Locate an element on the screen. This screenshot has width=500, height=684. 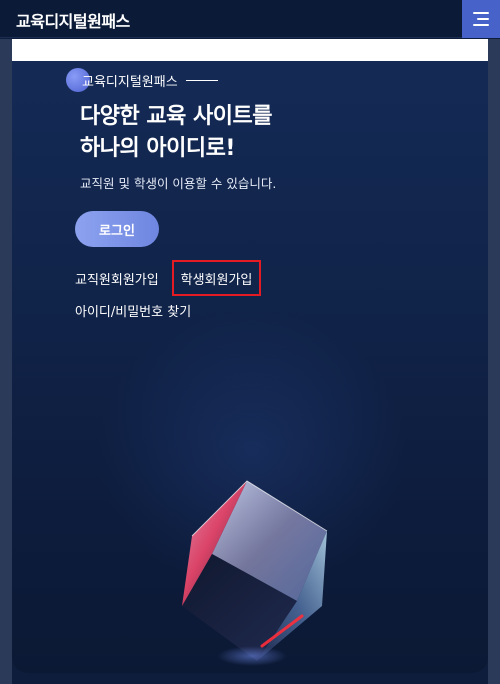
hero-title: 다양한 교육 사이트를 하나의 아이디로! is located at coordinates (176, 133).